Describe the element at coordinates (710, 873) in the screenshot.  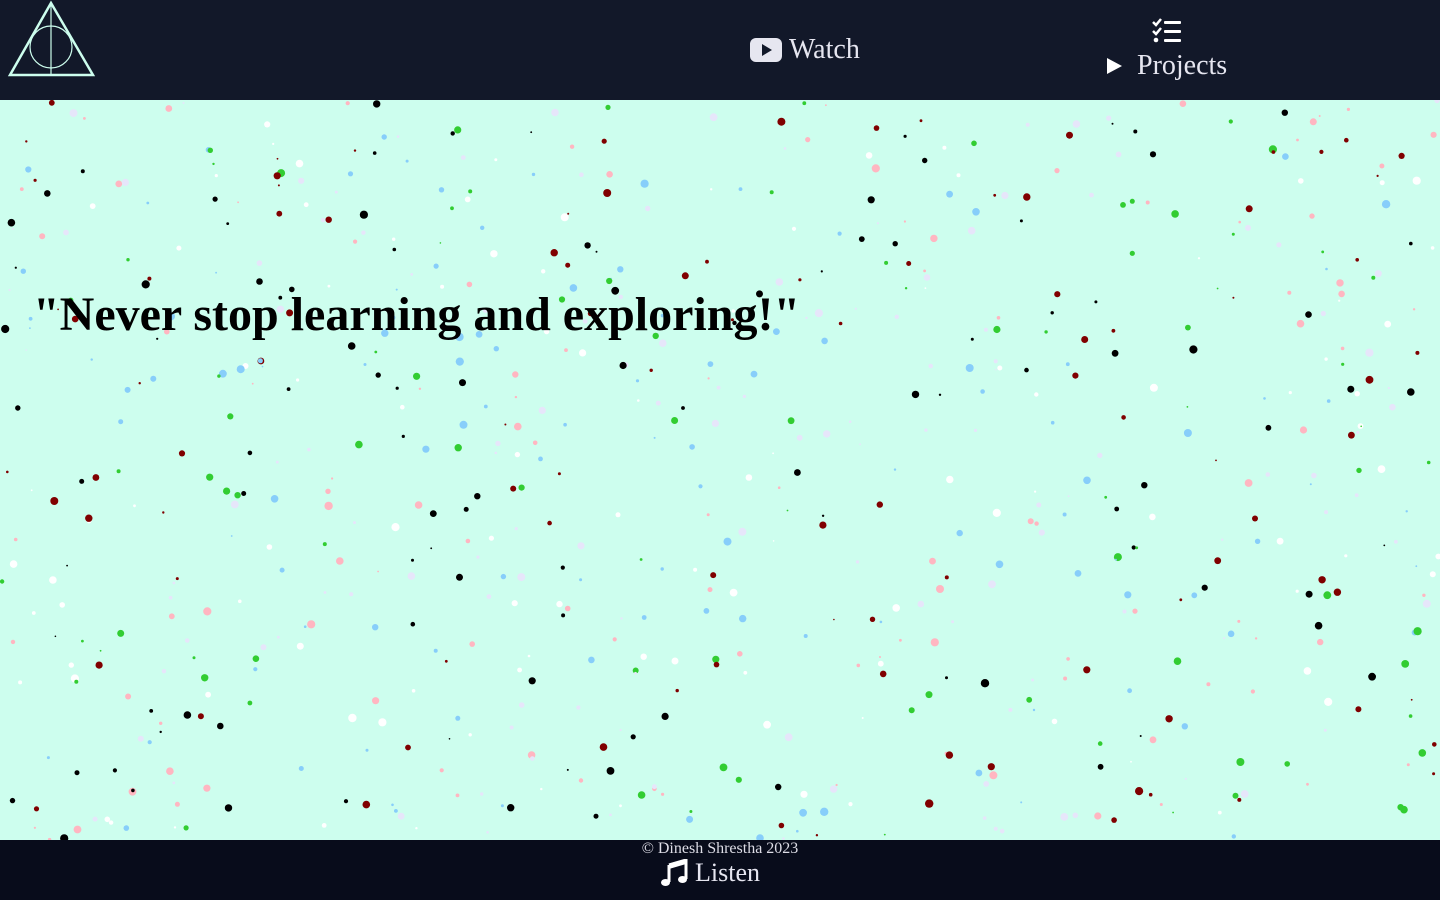
I see `listen-link: Listen` at that location.